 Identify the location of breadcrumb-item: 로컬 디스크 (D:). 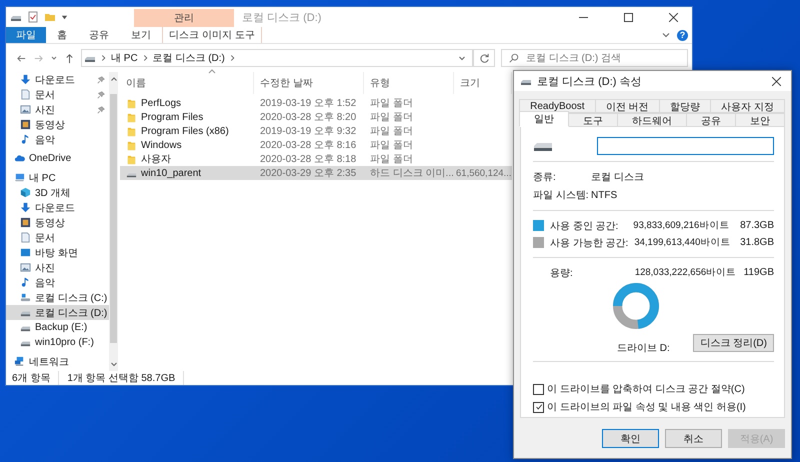
(188, 58).